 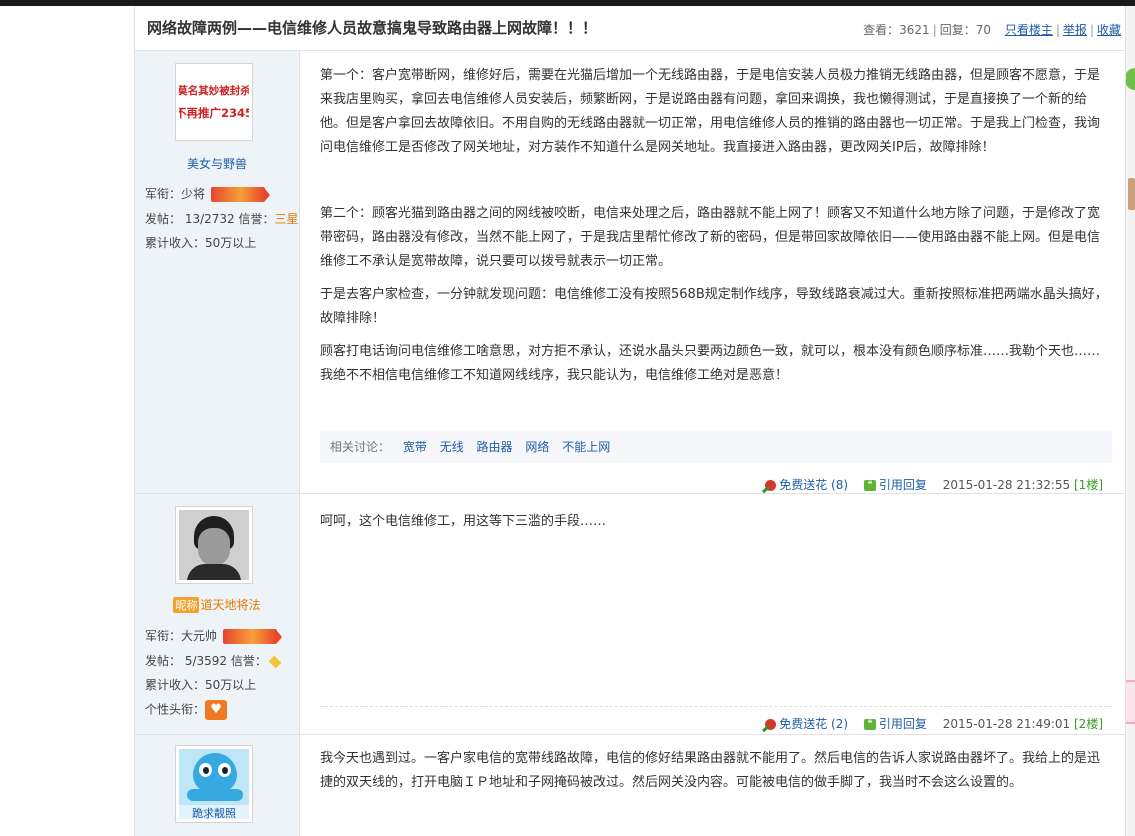 I want to click on head-row: 个性头衔： ♥, so click(x=186, y=710).